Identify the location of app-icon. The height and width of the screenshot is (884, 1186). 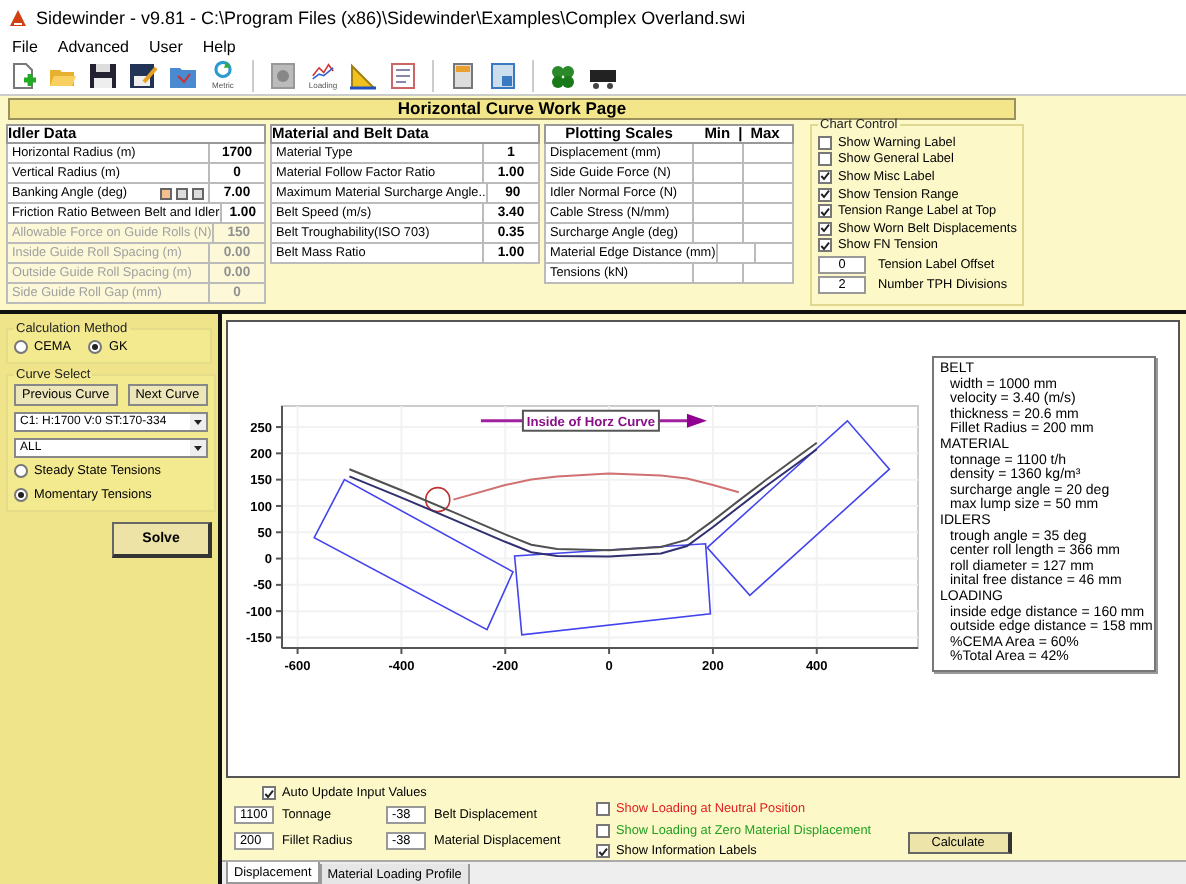
(18, 18).